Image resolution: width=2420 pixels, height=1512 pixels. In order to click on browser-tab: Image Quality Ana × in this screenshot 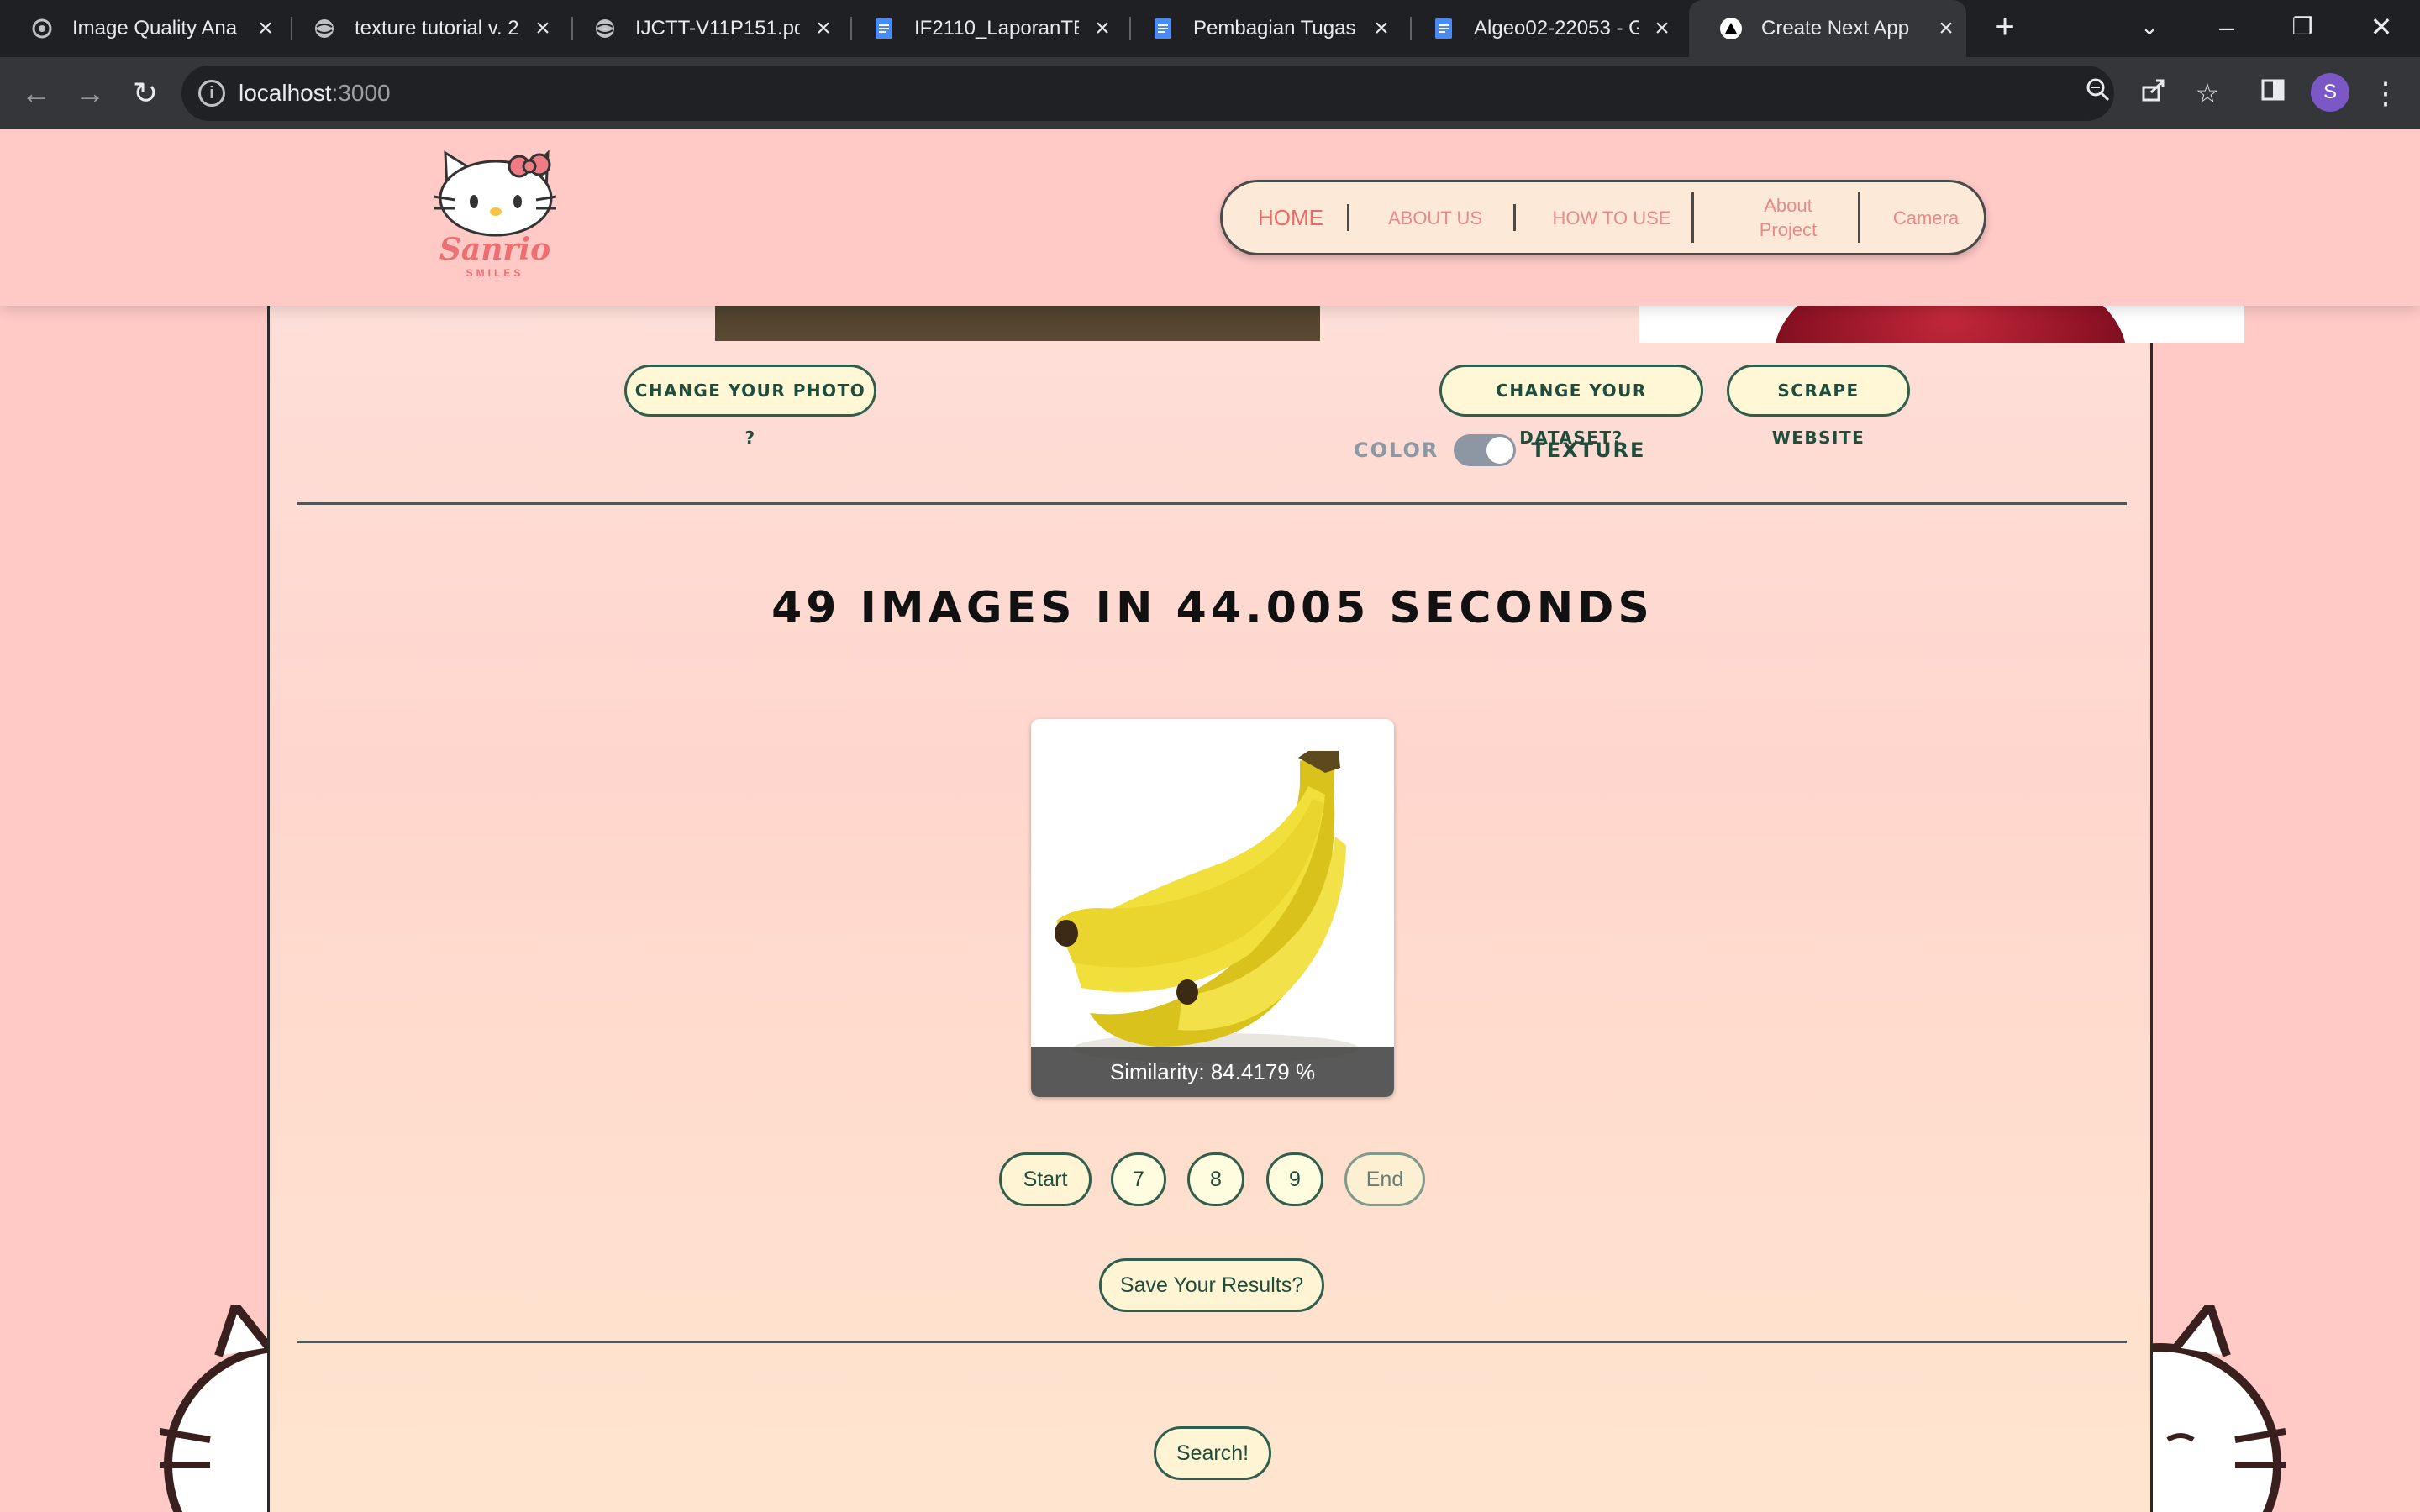, I will do `click(143, 28)`.